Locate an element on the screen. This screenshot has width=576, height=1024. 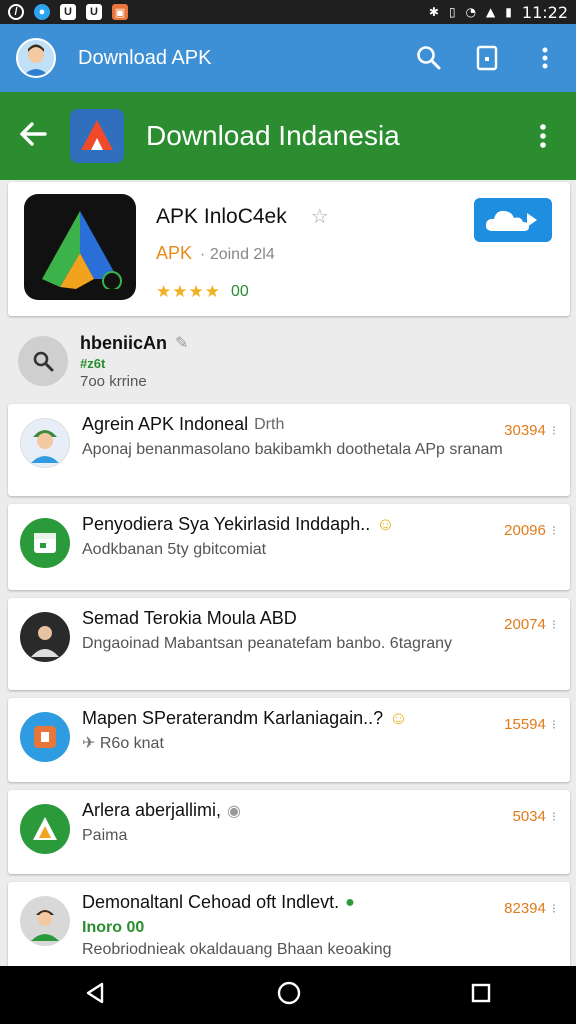
search-button is located at coordinates (429, 58).